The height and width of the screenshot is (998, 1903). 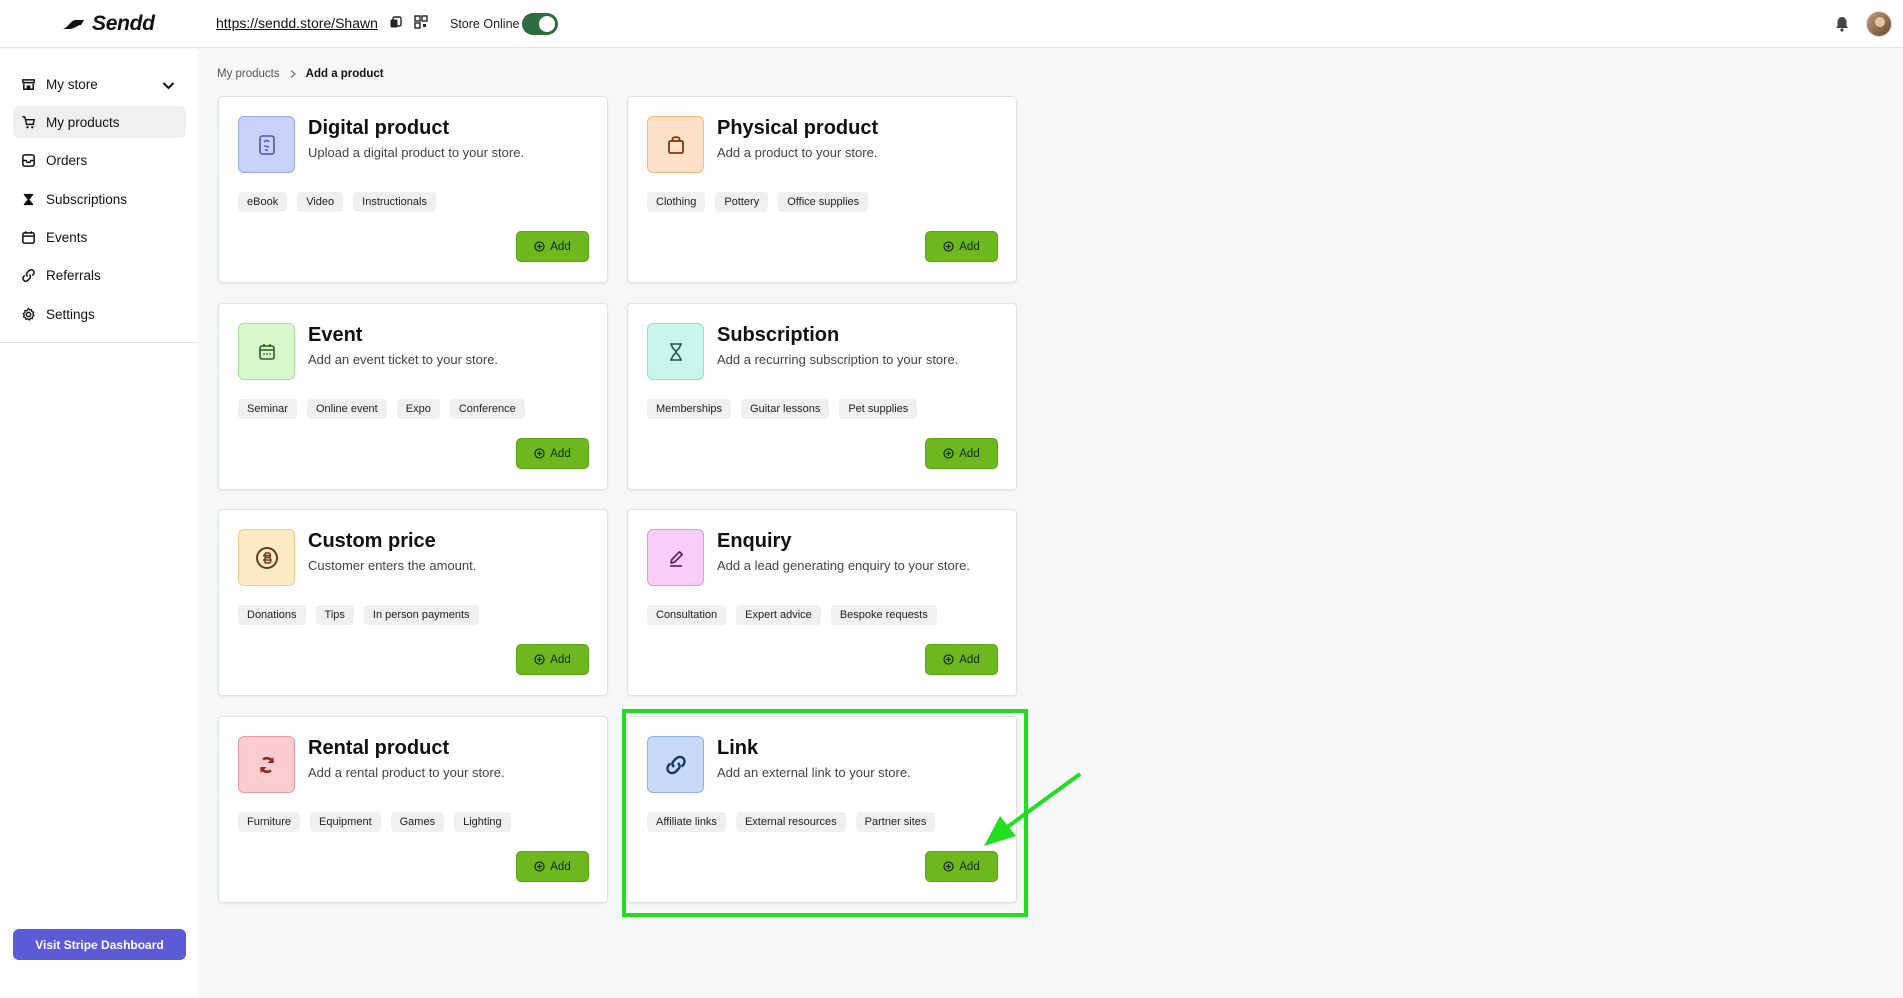 I want to click on tag: Consultation, so click(x=687, y=615).